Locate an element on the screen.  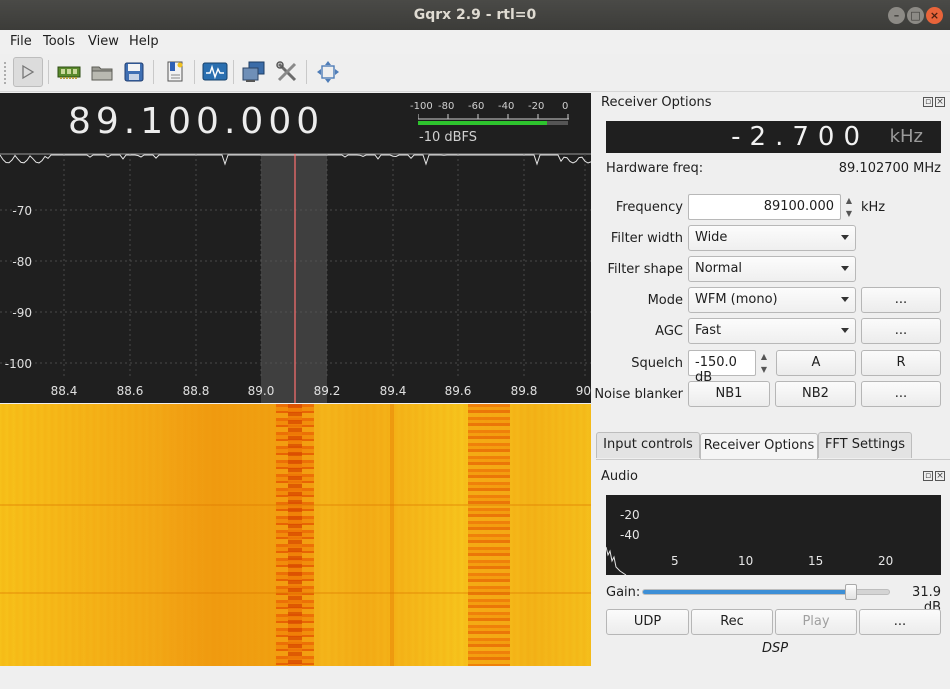
save-icon is located at coordinates (134, 72).